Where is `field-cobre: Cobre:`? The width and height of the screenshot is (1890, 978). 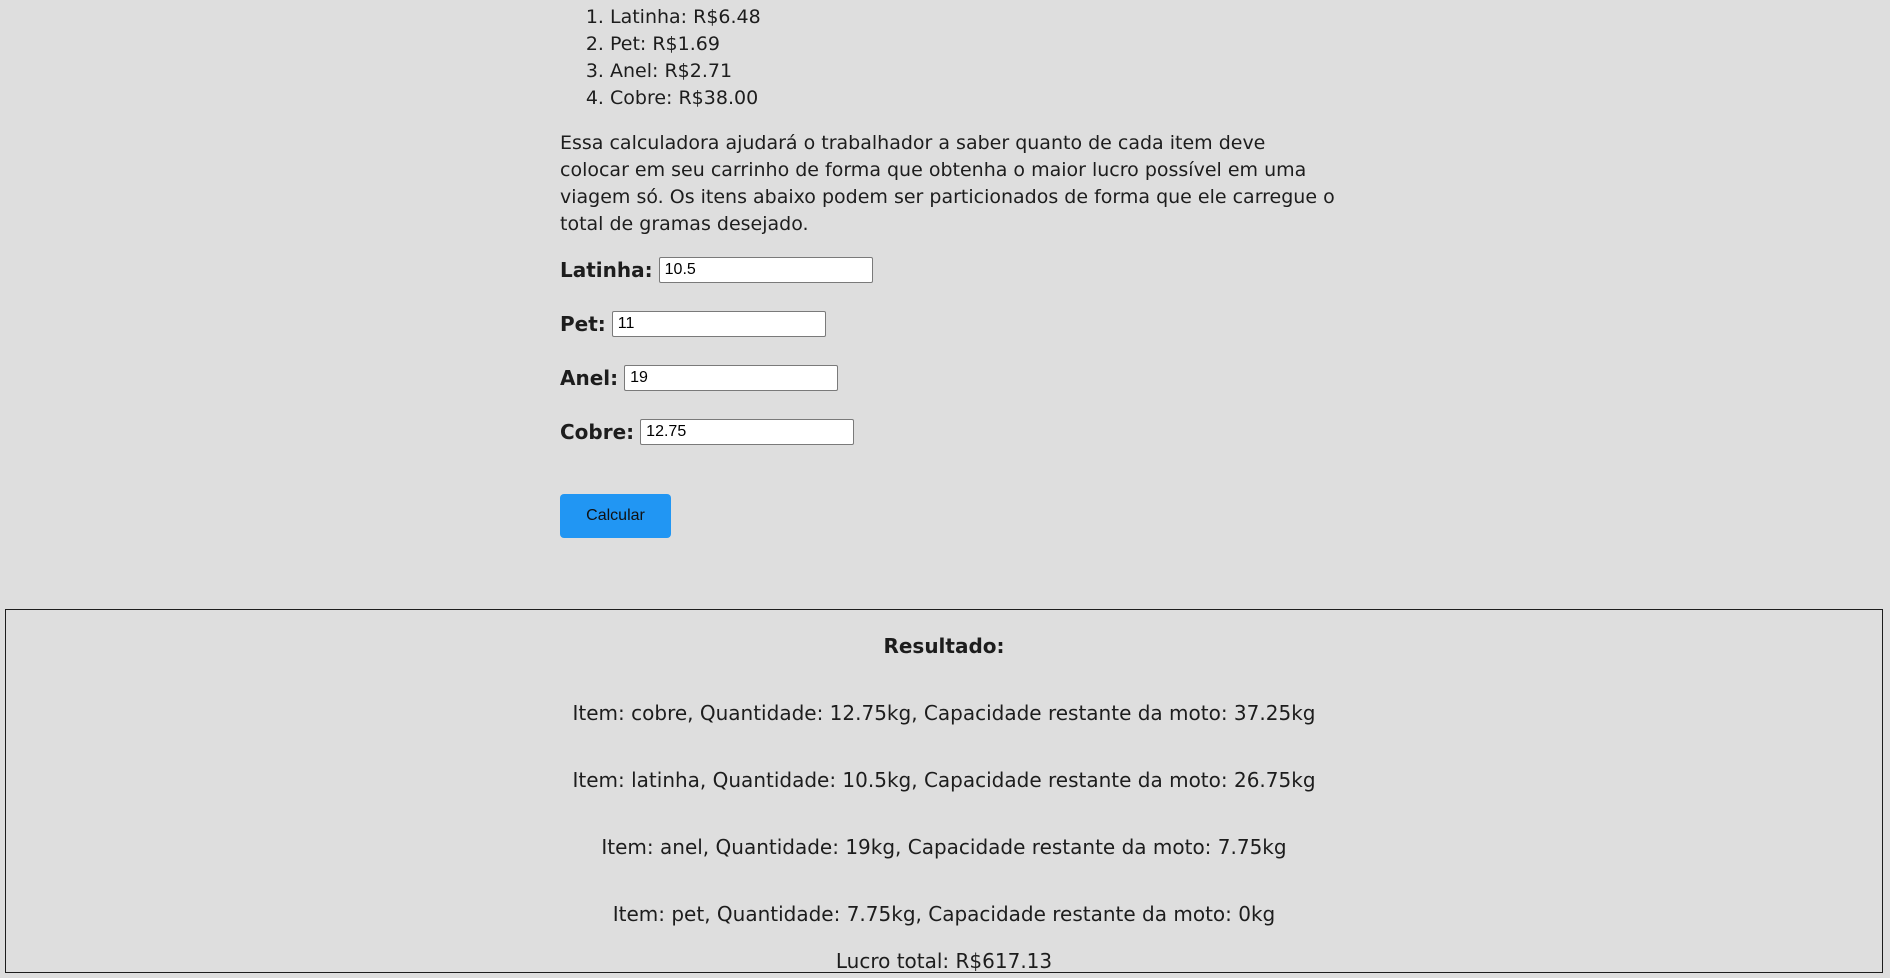
field-cobre: Cobre: is located at coordinates (950, 432).